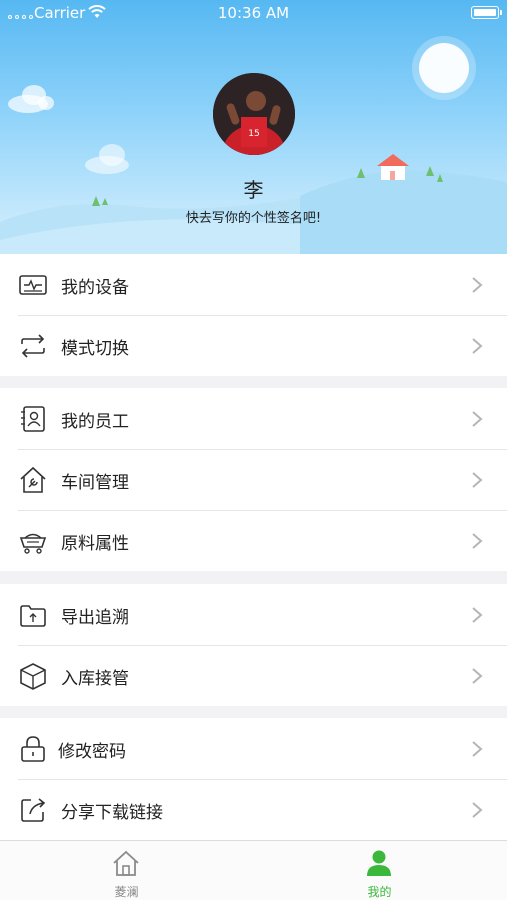 This screenshot has width=507, height=900. What do you see at coordinates (33, 543) in the screenshot?
I see `cart-icon` at bounding box center [33, 543].